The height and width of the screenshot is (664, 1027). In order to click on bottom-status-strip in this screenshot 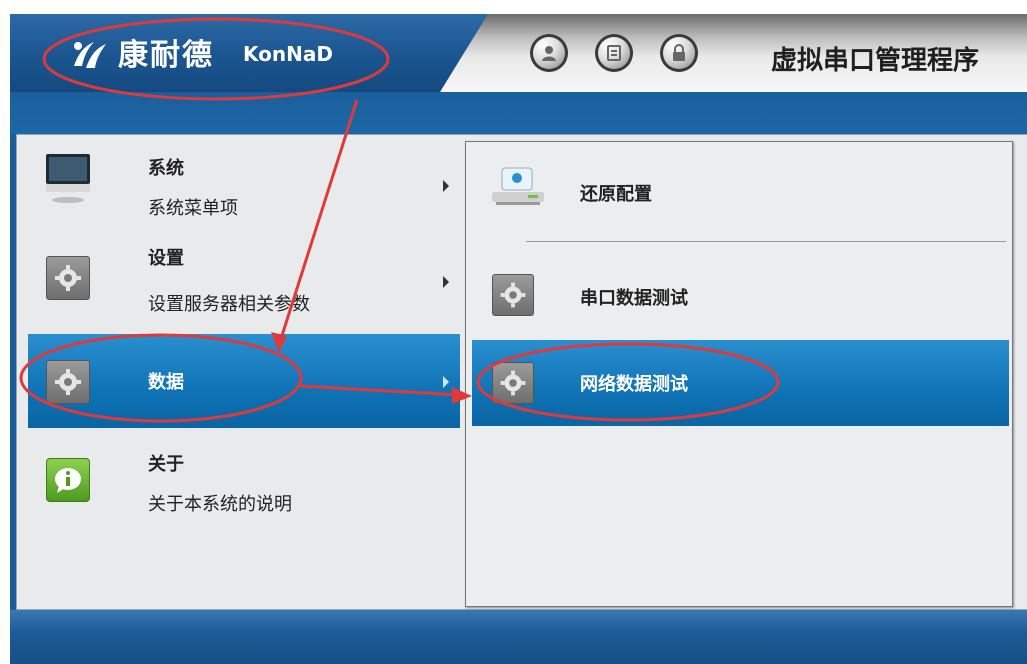, I will do `click(518, 637)`.